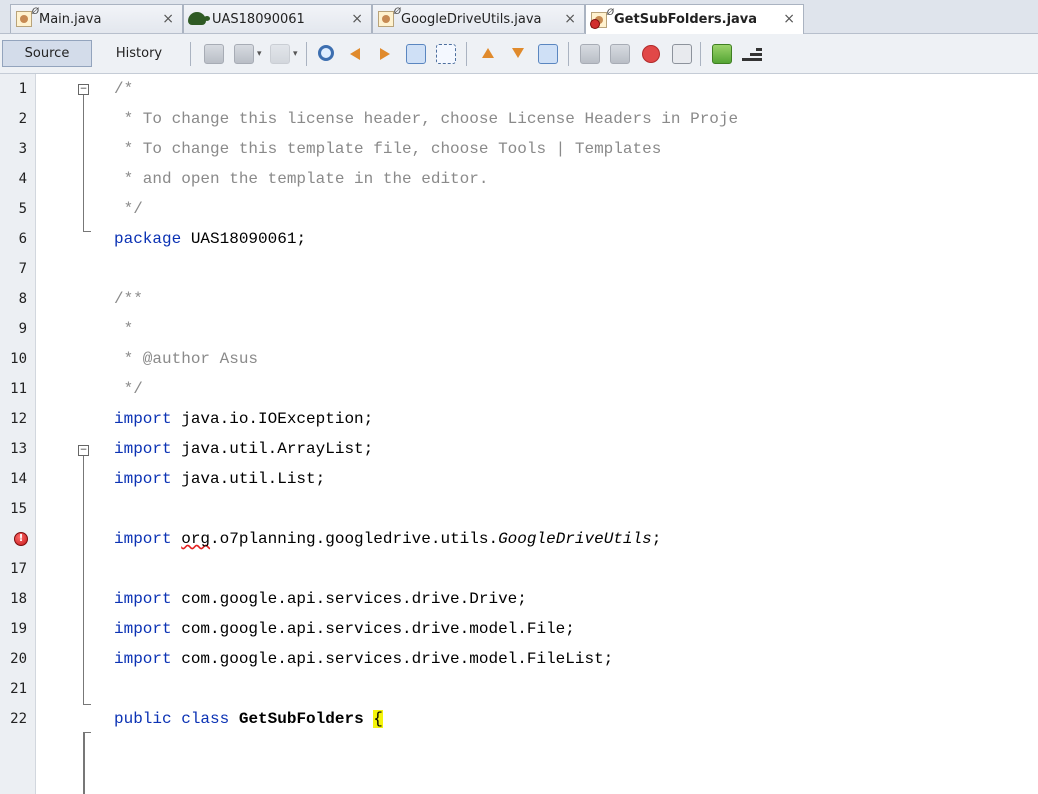  What do you see at coordinates (148, 239) in the screenshot?
I see `code-token: package` at bounding box center [148, 239].